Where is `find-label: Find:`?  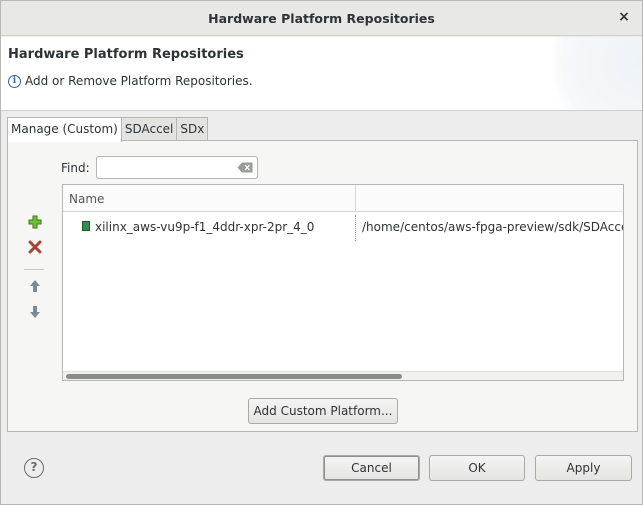 find-label: Find: is located at coordinates (75, 168).